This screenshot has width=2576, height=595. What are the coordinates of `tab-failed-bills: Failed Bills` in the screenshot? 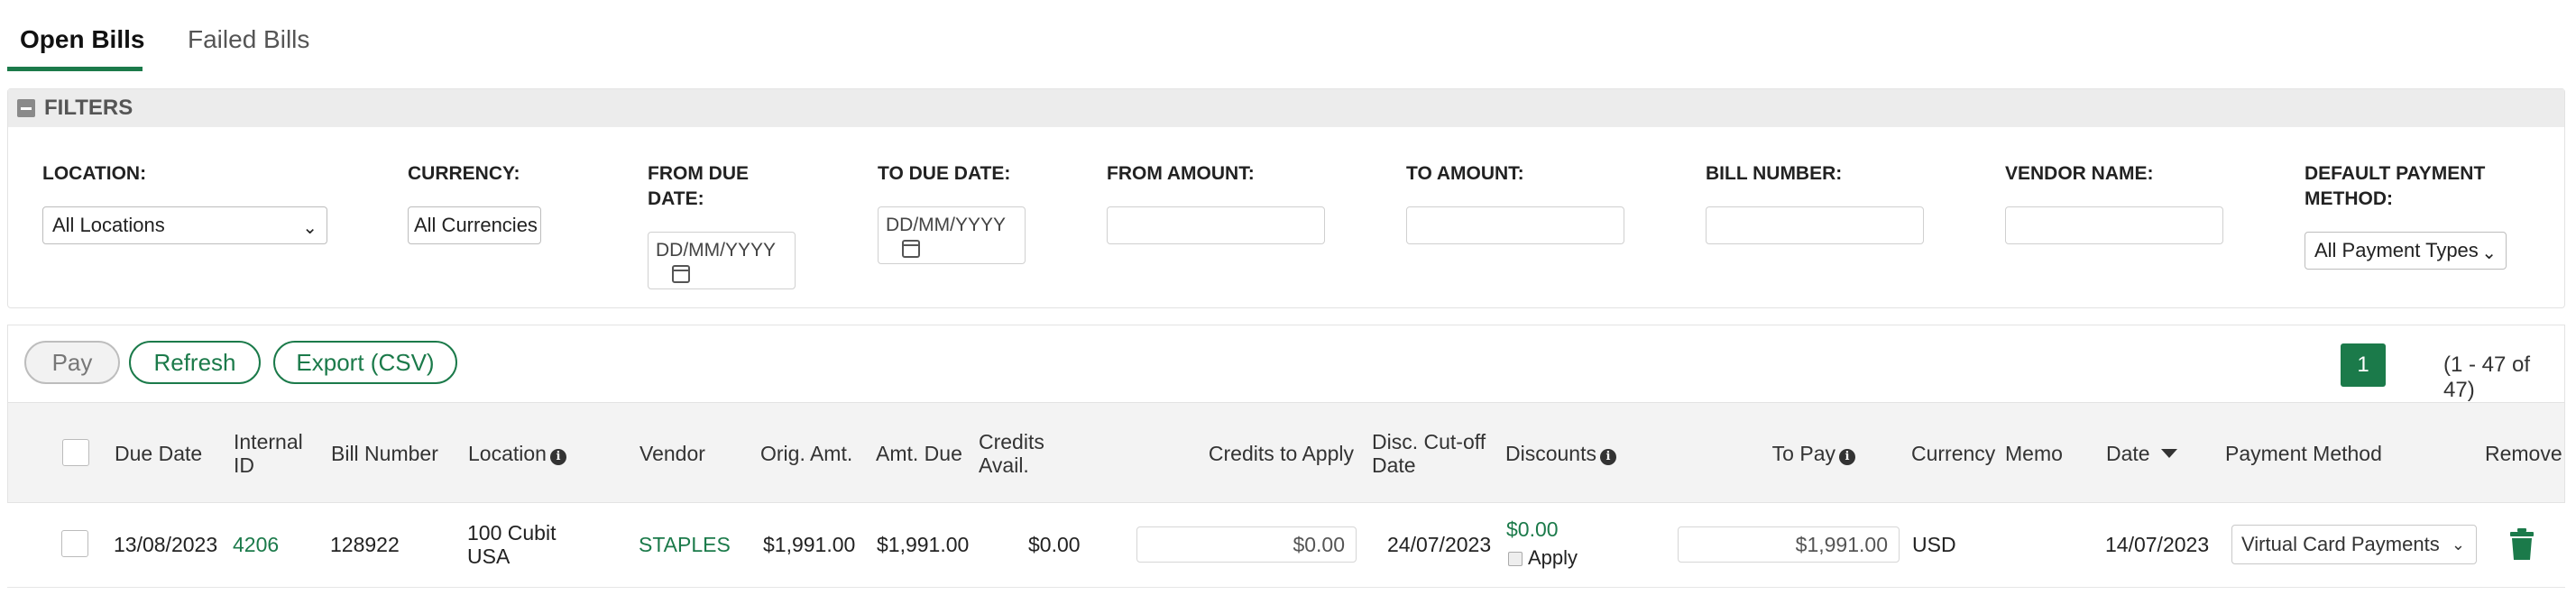 It's located at (248, 39).